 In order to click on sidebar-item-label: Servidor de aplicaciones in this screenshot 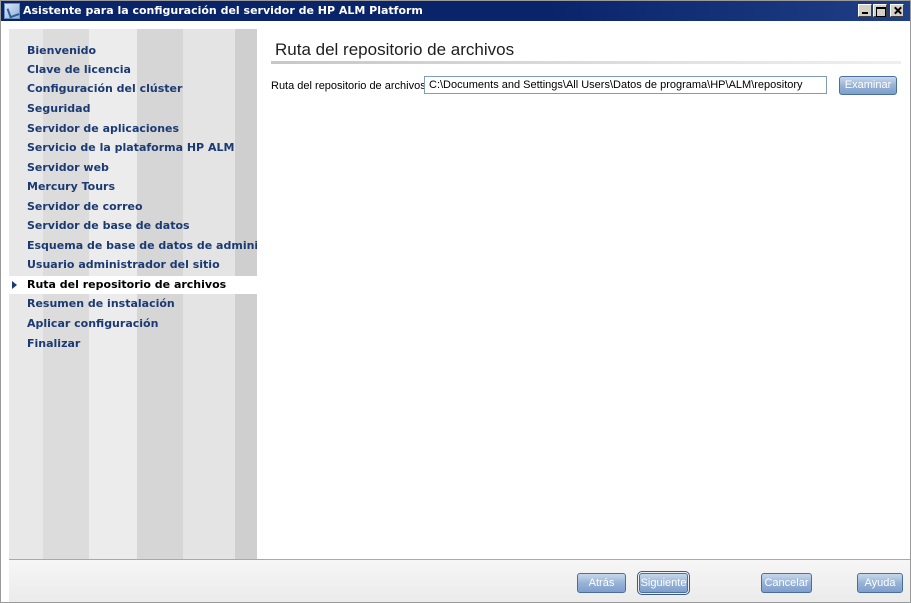, I will do `click(103, 128)`.